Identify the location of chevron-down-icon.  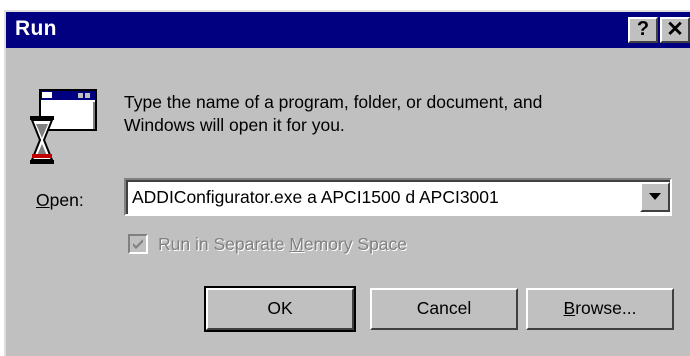
(655, 196).